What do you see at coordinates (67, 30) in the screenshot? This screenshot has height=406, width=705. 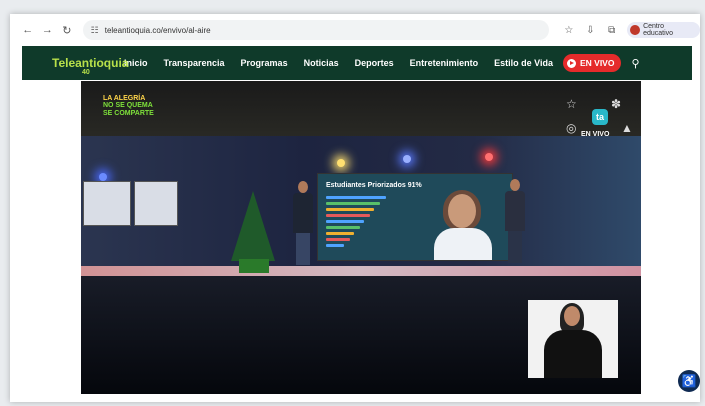 I see `reload-icon: ↻` at bounding box center [67, 30].